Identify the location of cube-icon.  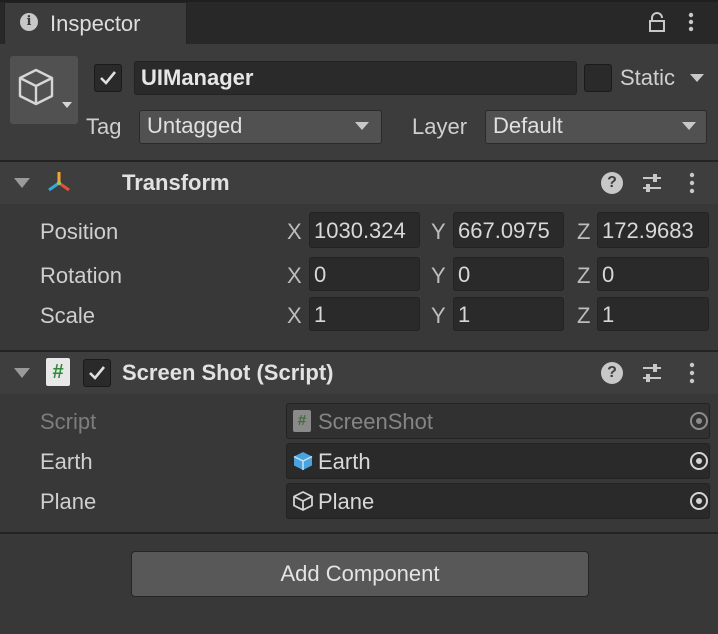
(45, 88).